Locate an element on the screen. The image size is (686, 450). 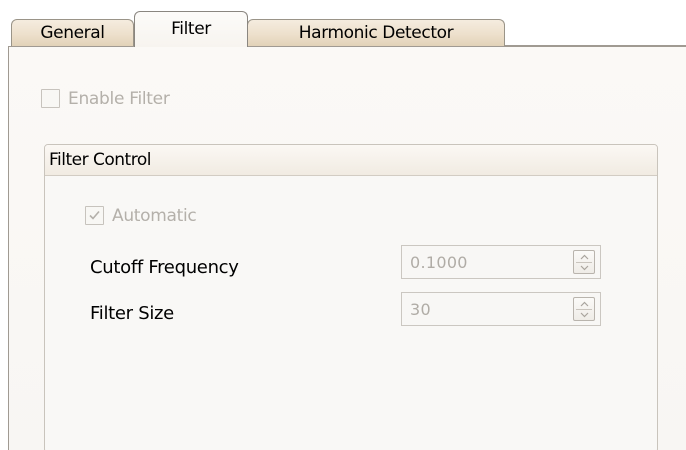
filter-control-title: Filter Control is located at coordinates (100, 160).